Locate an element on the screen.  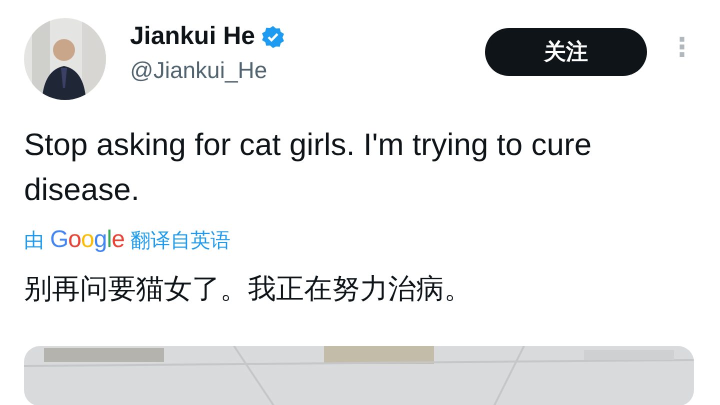
author-handle: @Jiankui_He is located at coordinates (208, 70).